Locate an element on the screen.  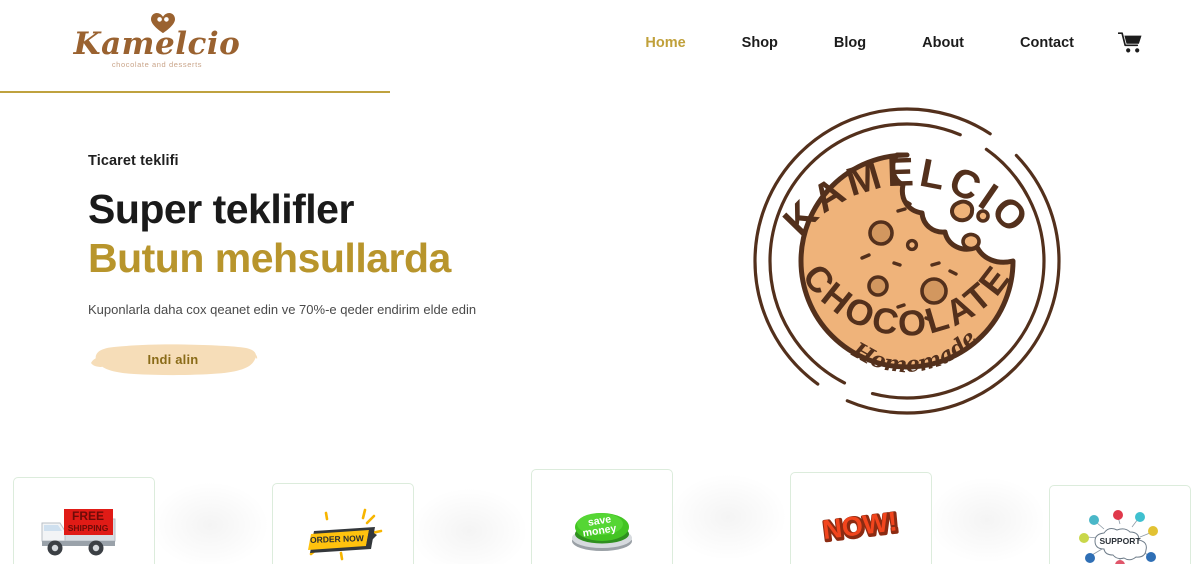
feature-card-order-now: ORDER NOW is located at coordinates (343, 523).